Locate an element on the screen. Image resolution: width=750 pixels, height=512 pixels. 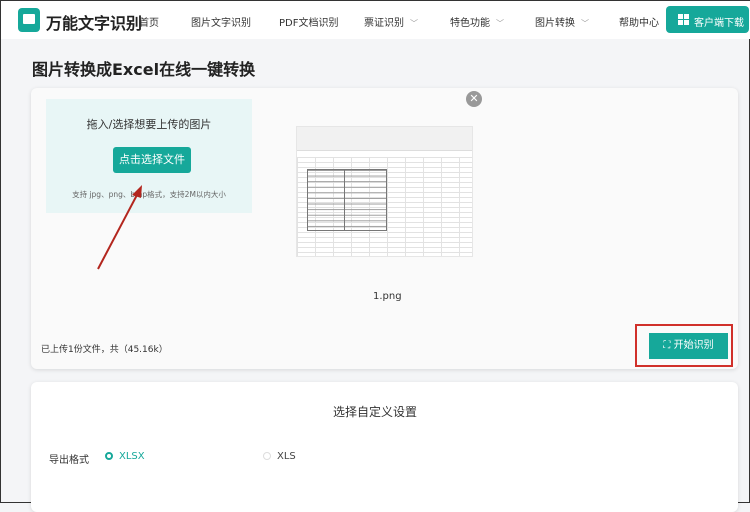
upload-status: 已上传1份文件，共（45.16k） is located at coordinates (104, 350).